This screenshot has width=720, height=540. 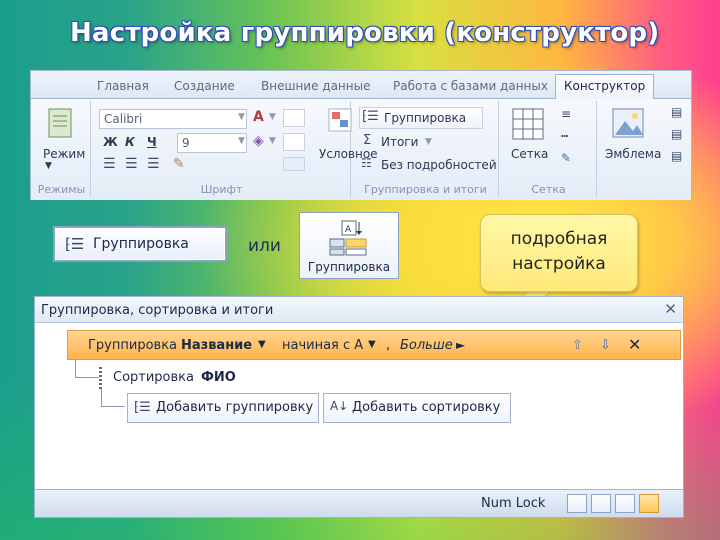 I want to click on emblem-button: Эмблема, so click(x=633, y=154).